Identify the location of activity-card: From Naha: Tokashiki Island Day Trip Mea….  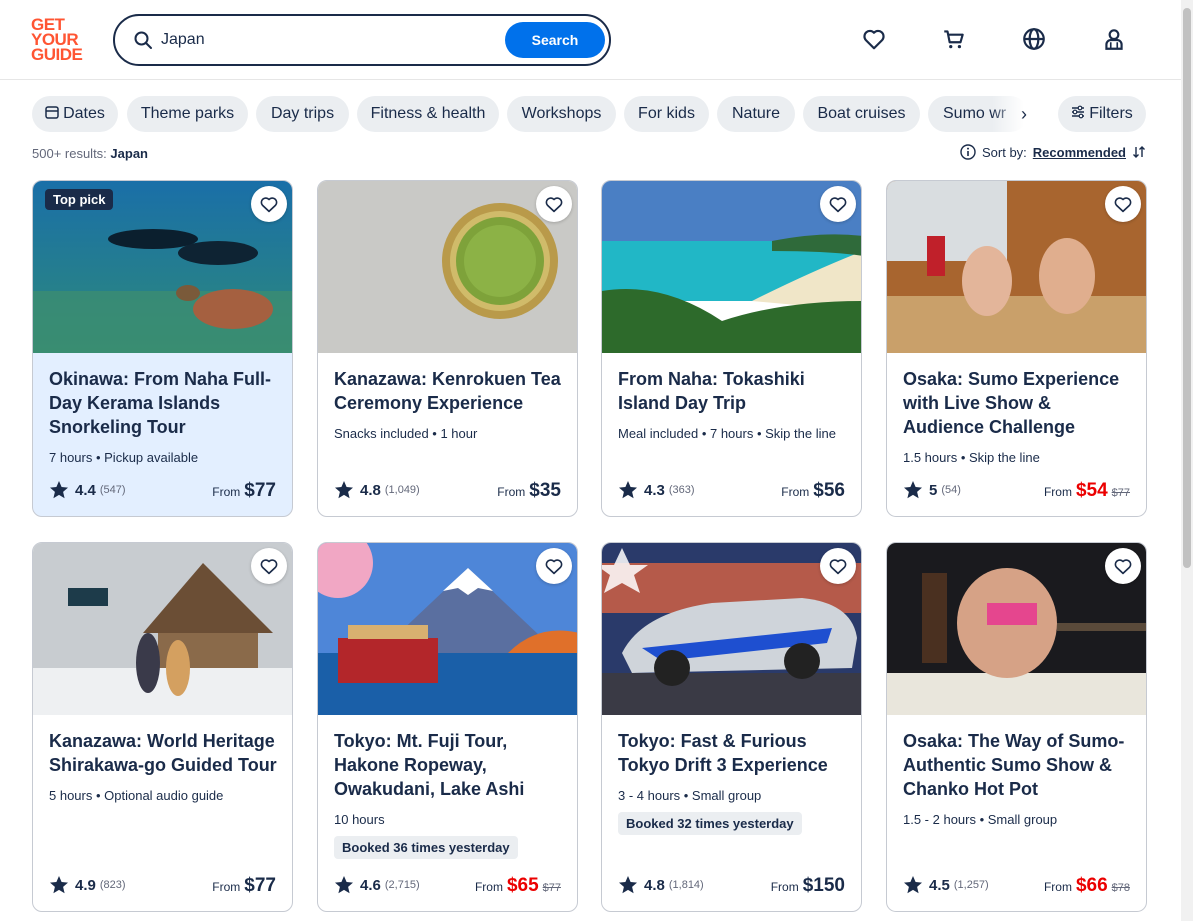
(731, 348).